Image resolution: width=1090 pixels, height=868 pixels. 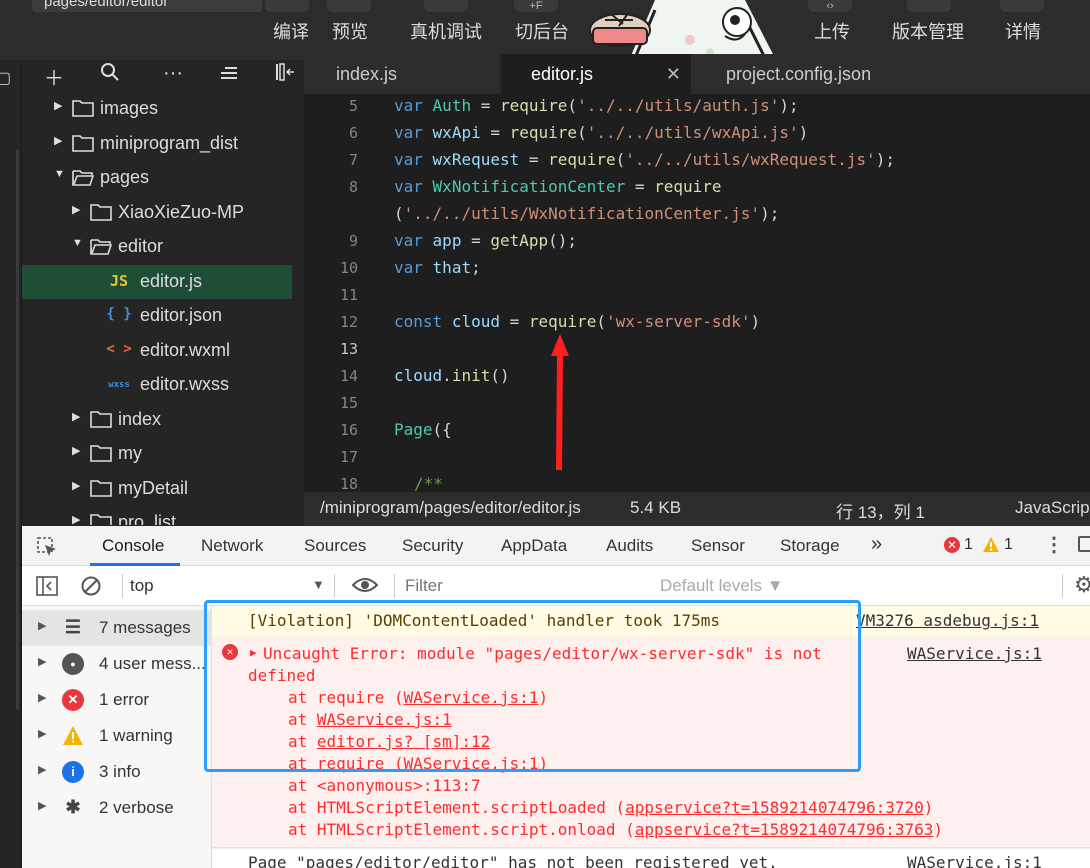 I want to click on sidebar-item-info: ▶ i 3 info, so click(x=117, y=772).